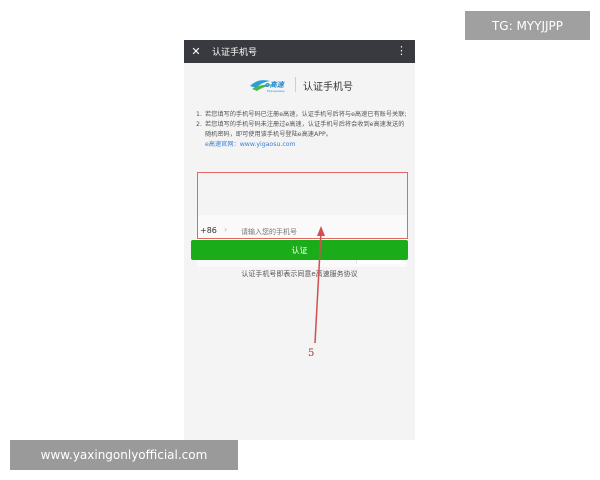 The height and width of the screenshot is (480, 600). Describe the element at coordinates (301, 114) in the screenshot. I see `note-item: 1. 若您填写的手机号码已注册e高速，认证手机号后将与e高速已有账号关联;` at that location.